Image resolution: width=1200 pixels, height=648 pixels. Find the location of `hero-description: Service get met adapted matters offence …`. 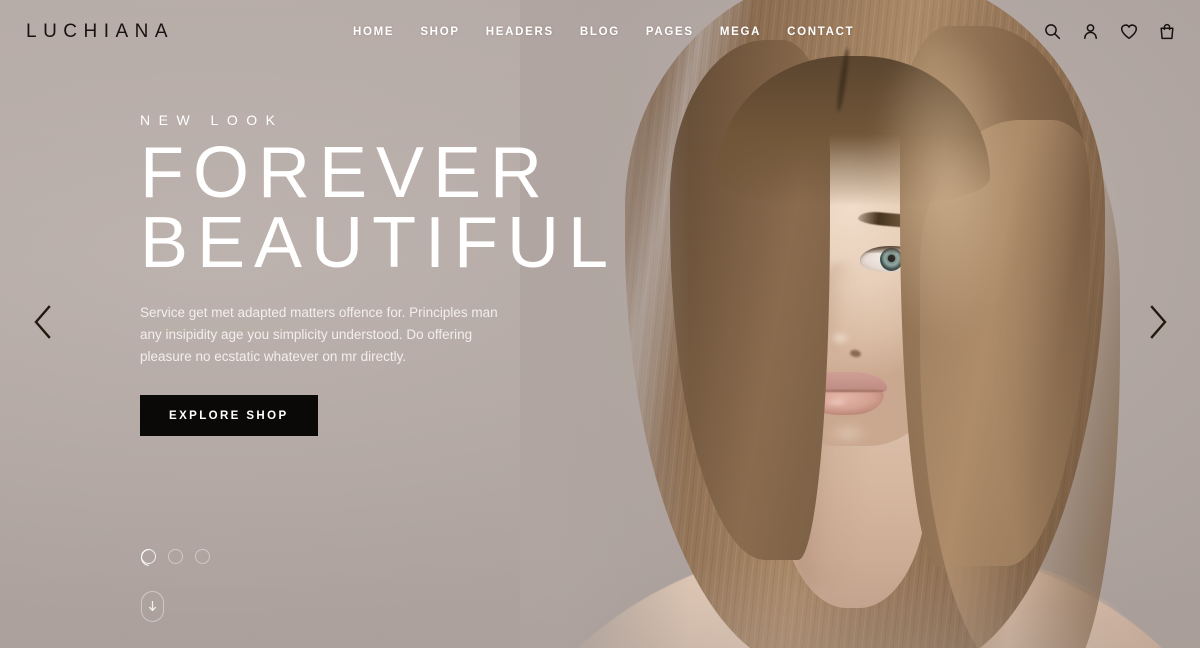

hero-description: Service get met adapted matters offence … is located at coordinates (319, 335).